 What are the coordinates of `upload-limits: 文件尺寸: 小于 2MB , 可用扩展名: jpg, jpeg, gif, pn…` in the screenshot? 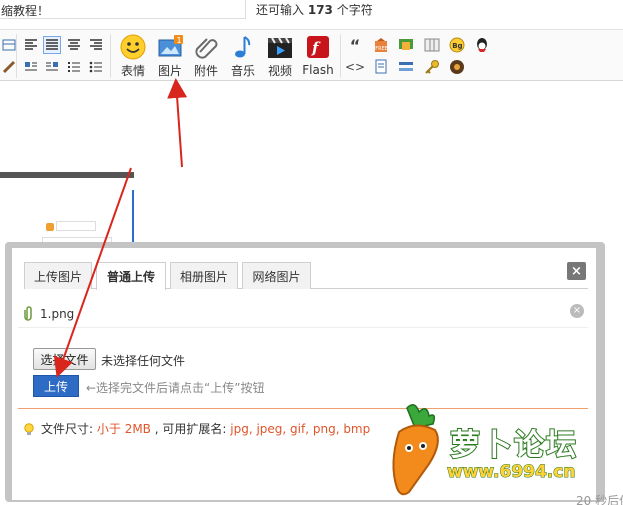 It's located at (197, 428).